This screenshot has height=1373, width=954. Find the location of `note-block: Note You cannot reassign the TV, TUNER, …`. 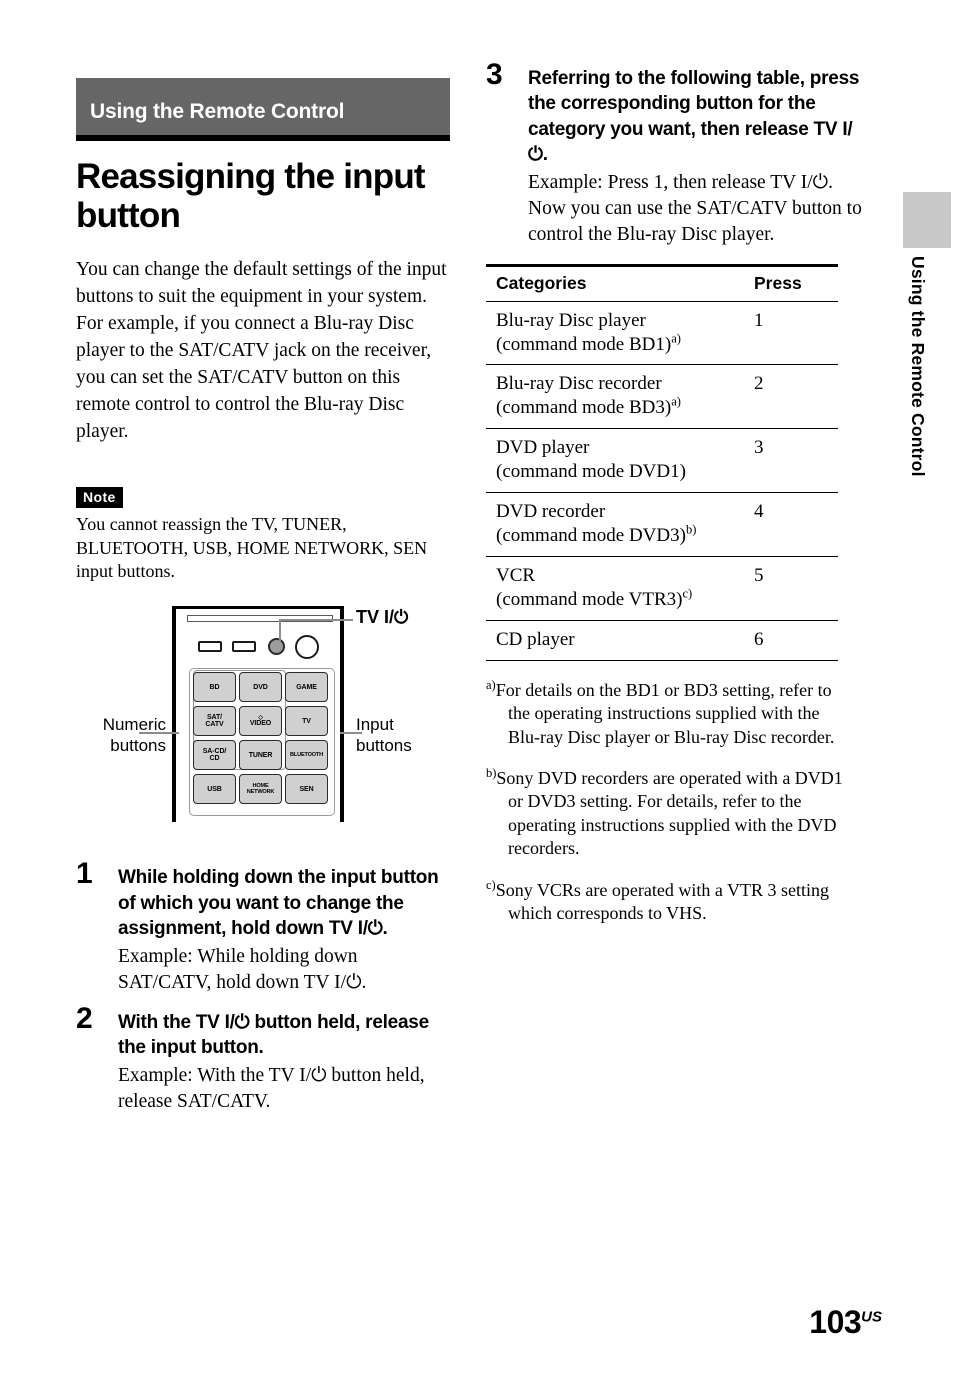

note-block: Note You cannot reassign the TV, TUNER, … is located at coordinates (263, 524).